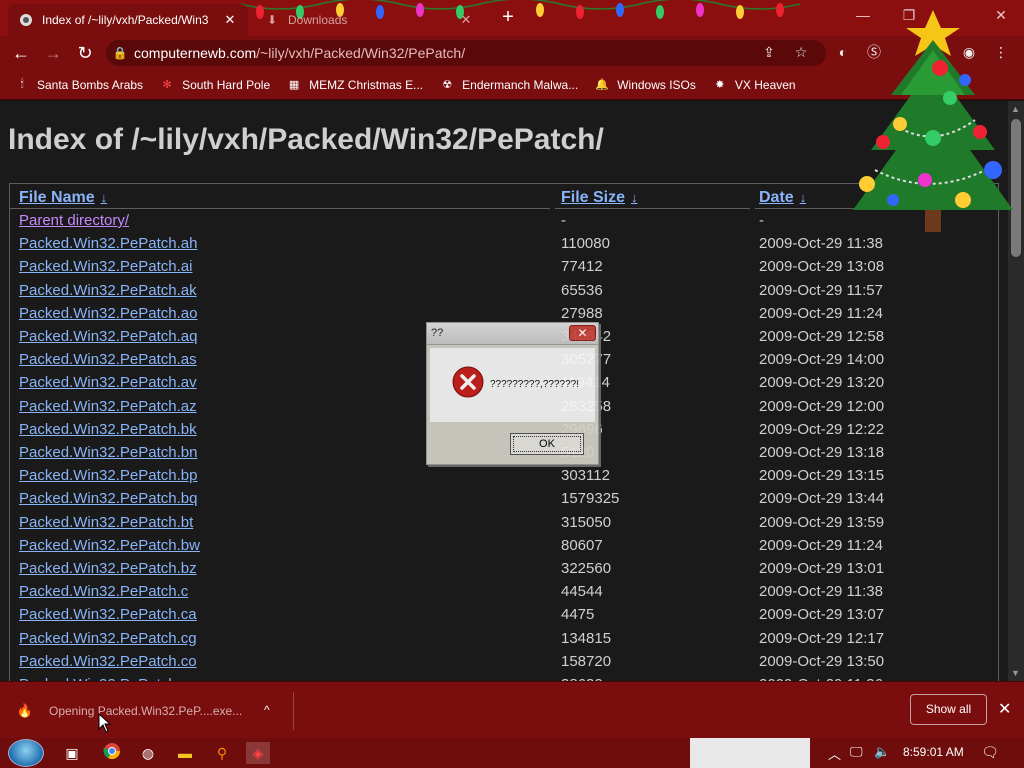  I want to click on extension-s-icon: Ⓢ, so click(874, 52).